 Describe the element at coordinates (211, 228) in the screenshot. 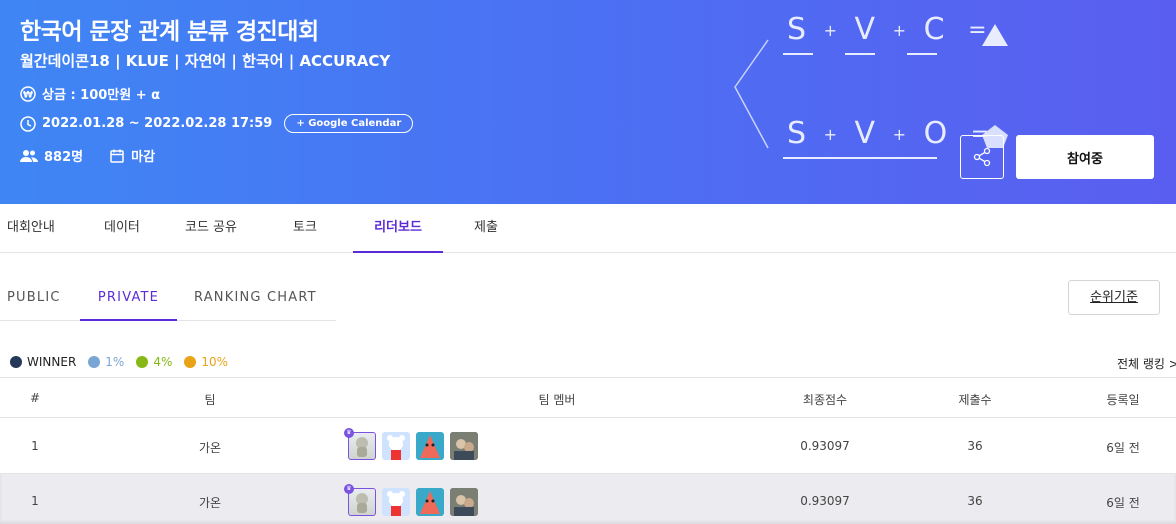

I see `tab-code-share: 코드 공유` at that location.